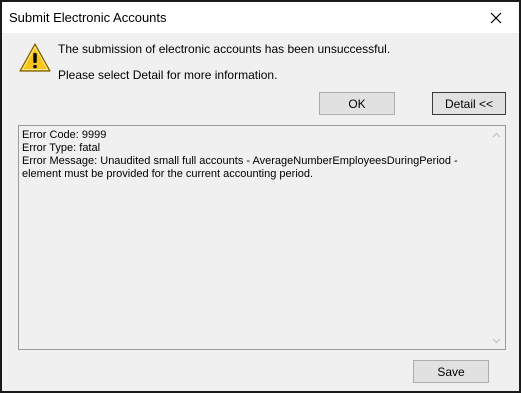 The height and width of the screenshot is (393, 521). I want to click on chevron-down-icon, so click(496, 340).